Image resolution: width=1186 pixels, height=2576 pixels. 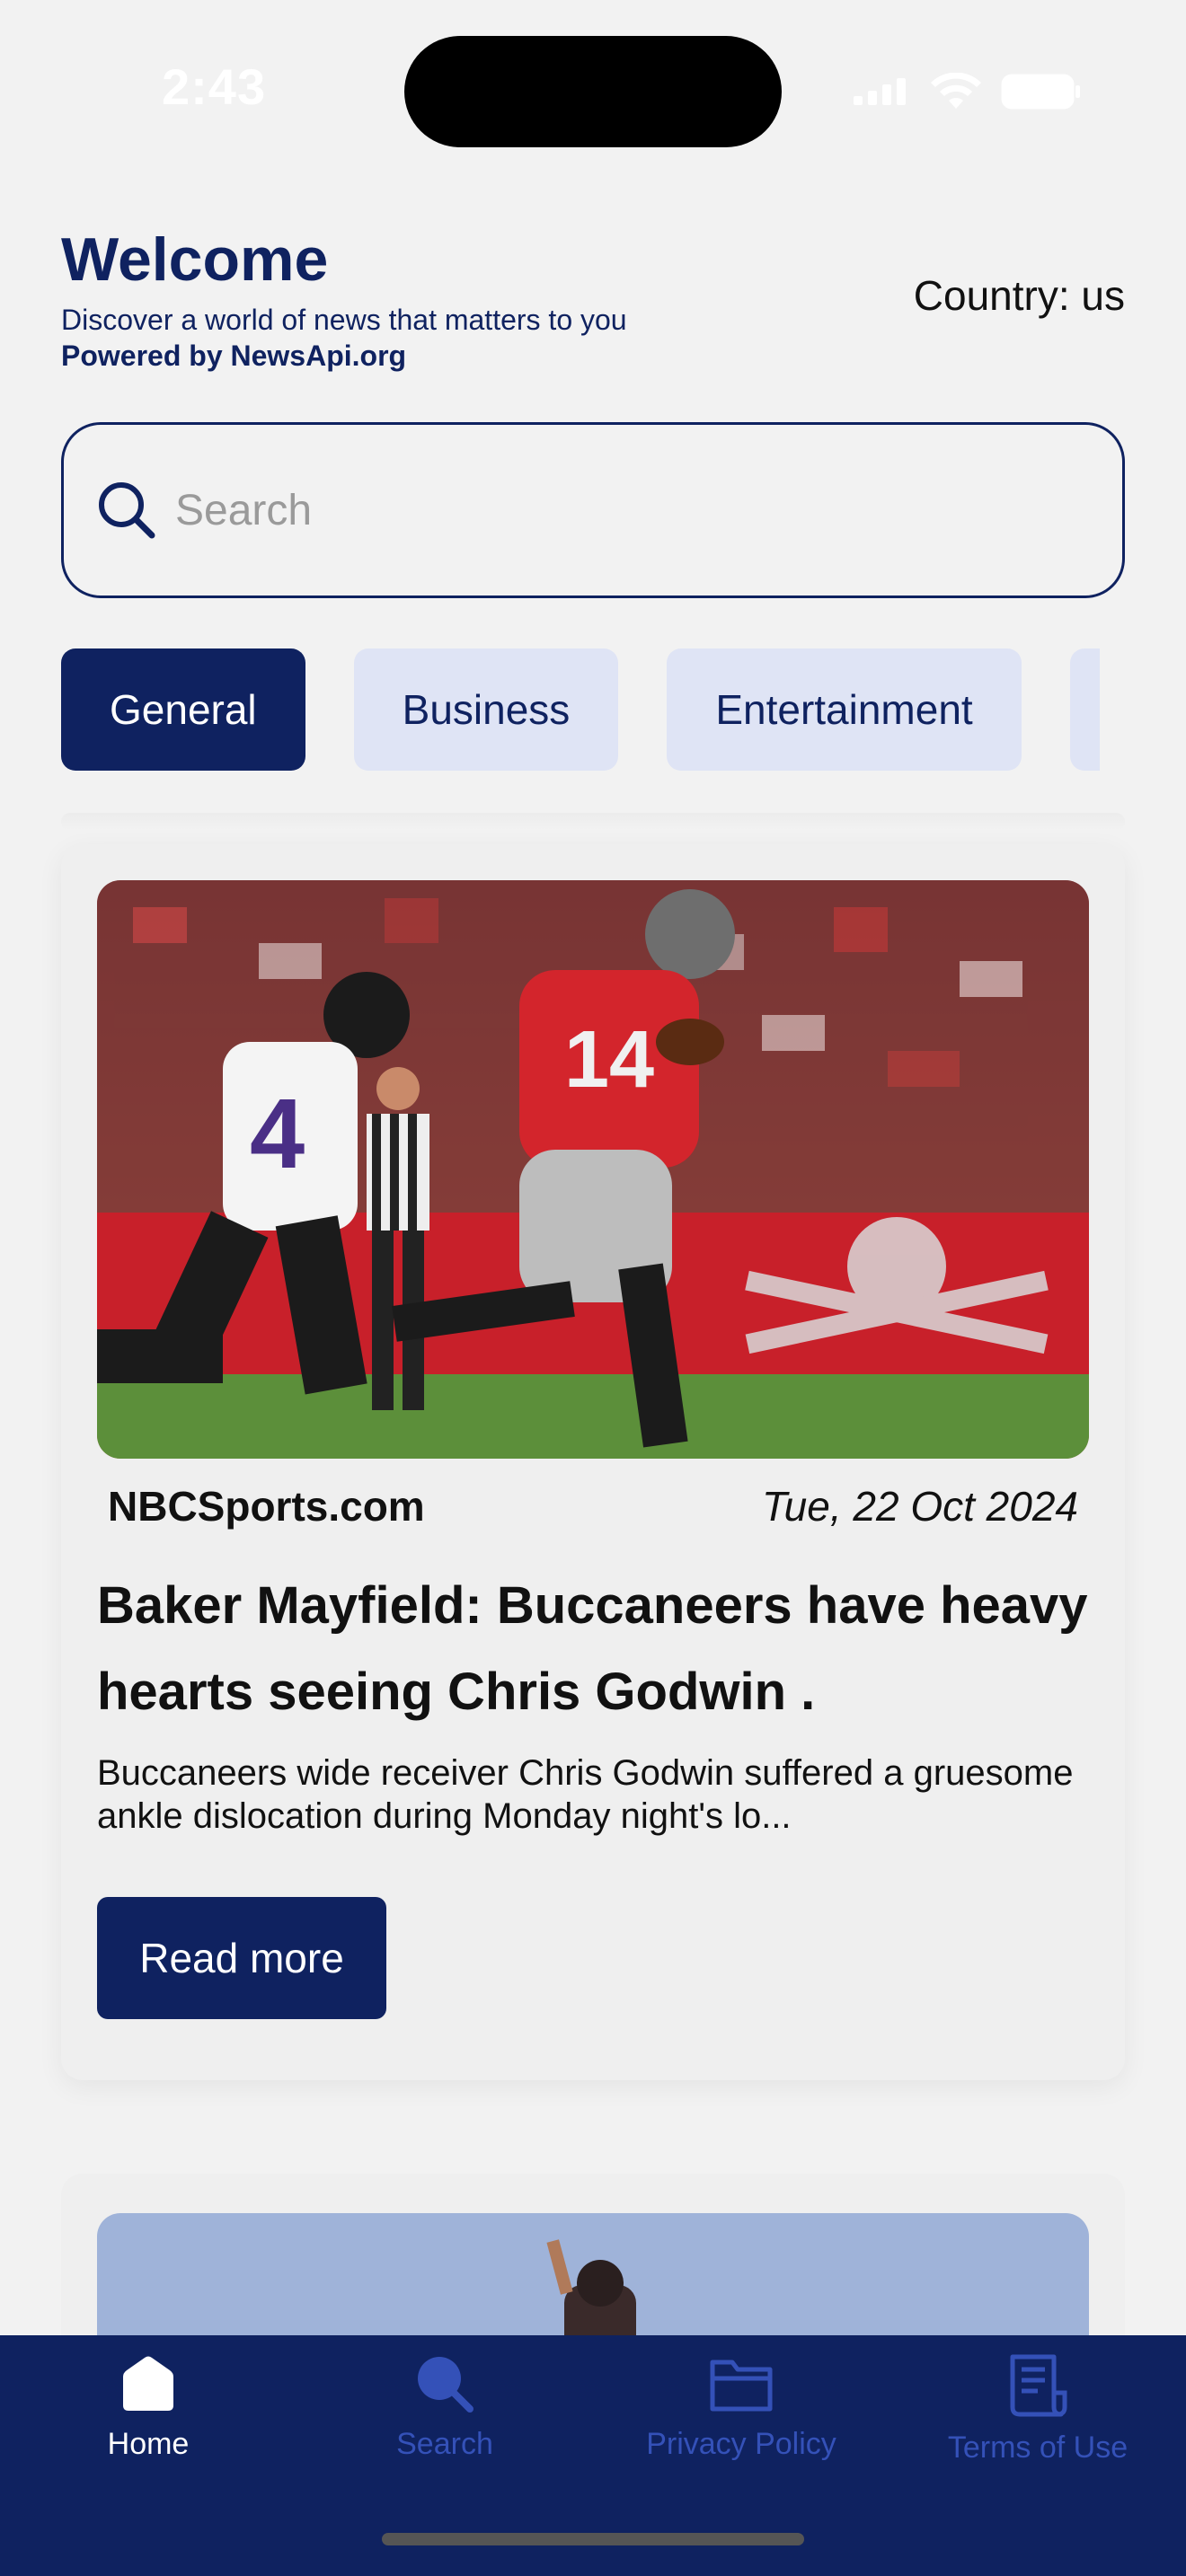 I want to click on tab-label: Search, so click(x=444, y=2444).